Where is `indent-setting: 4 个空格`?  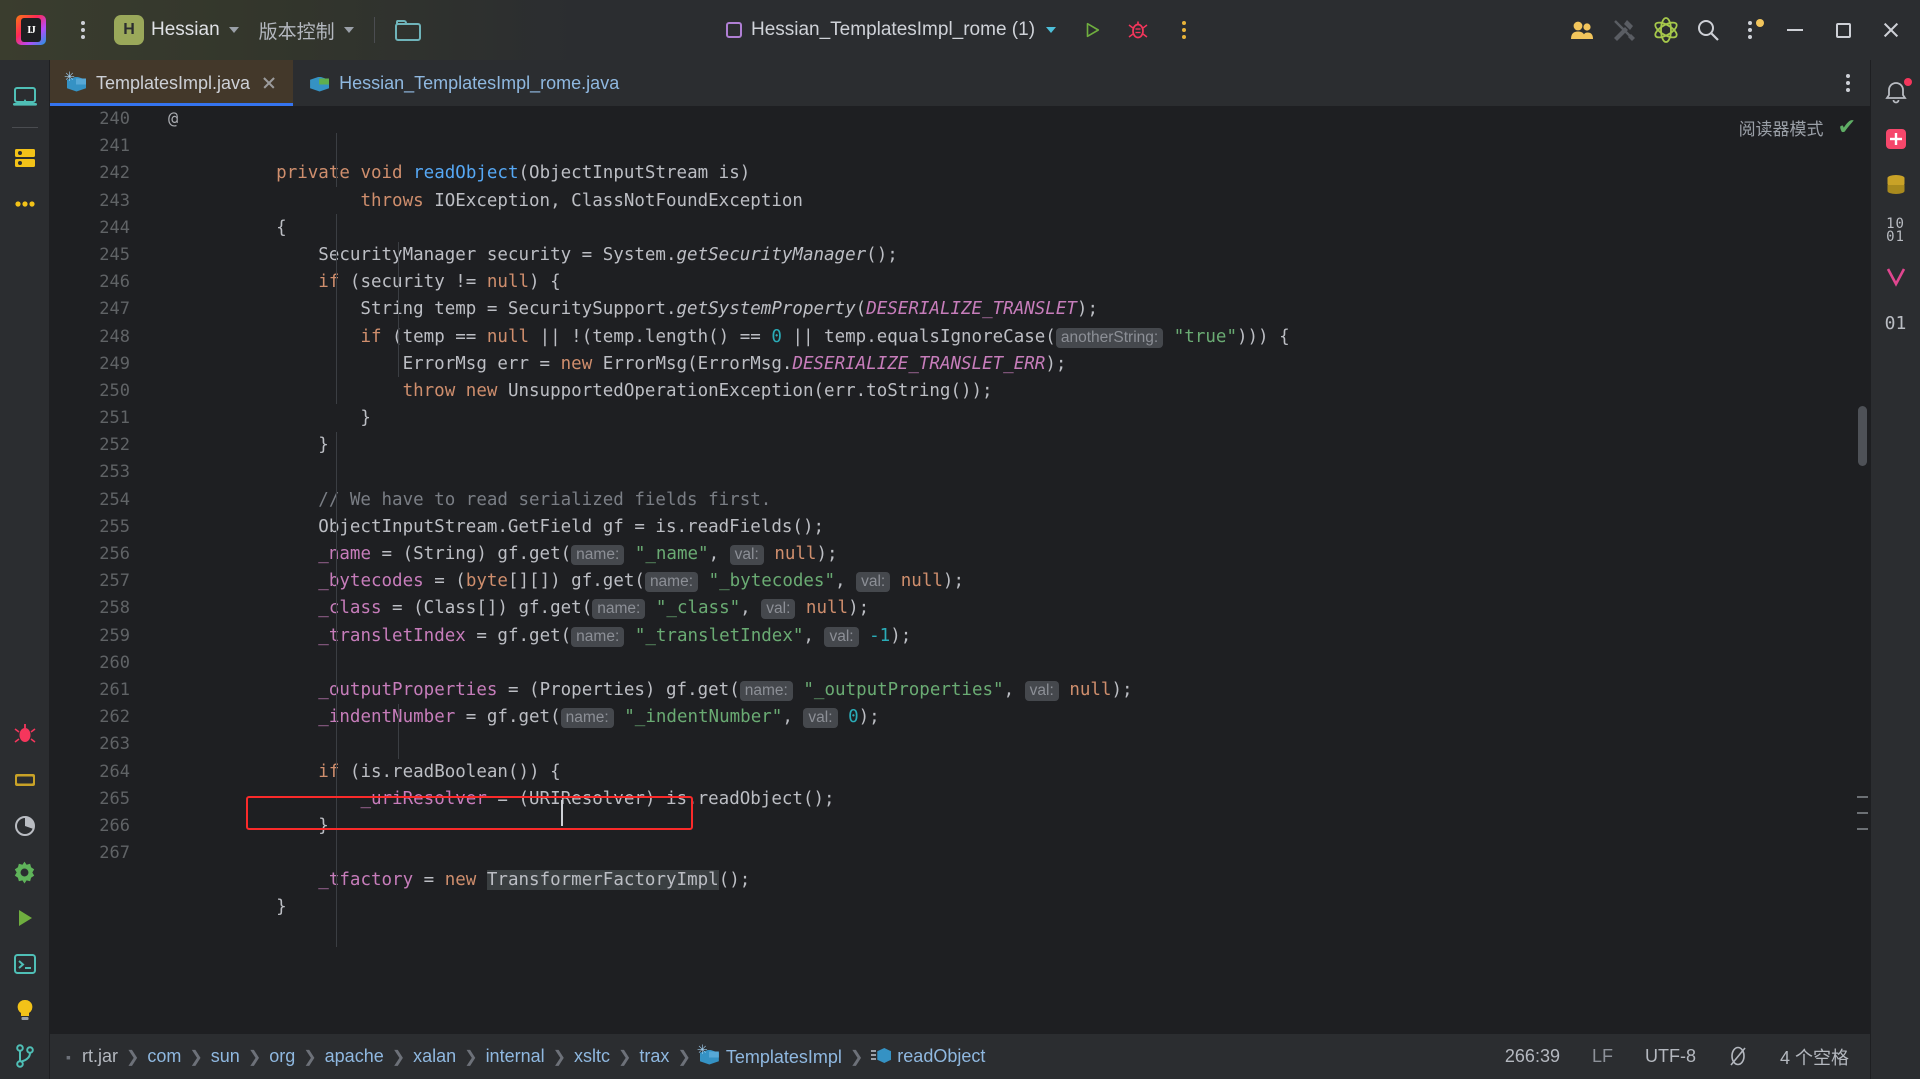
indent-setting: 4 个空格 is located at coordinates (1814, 1057).